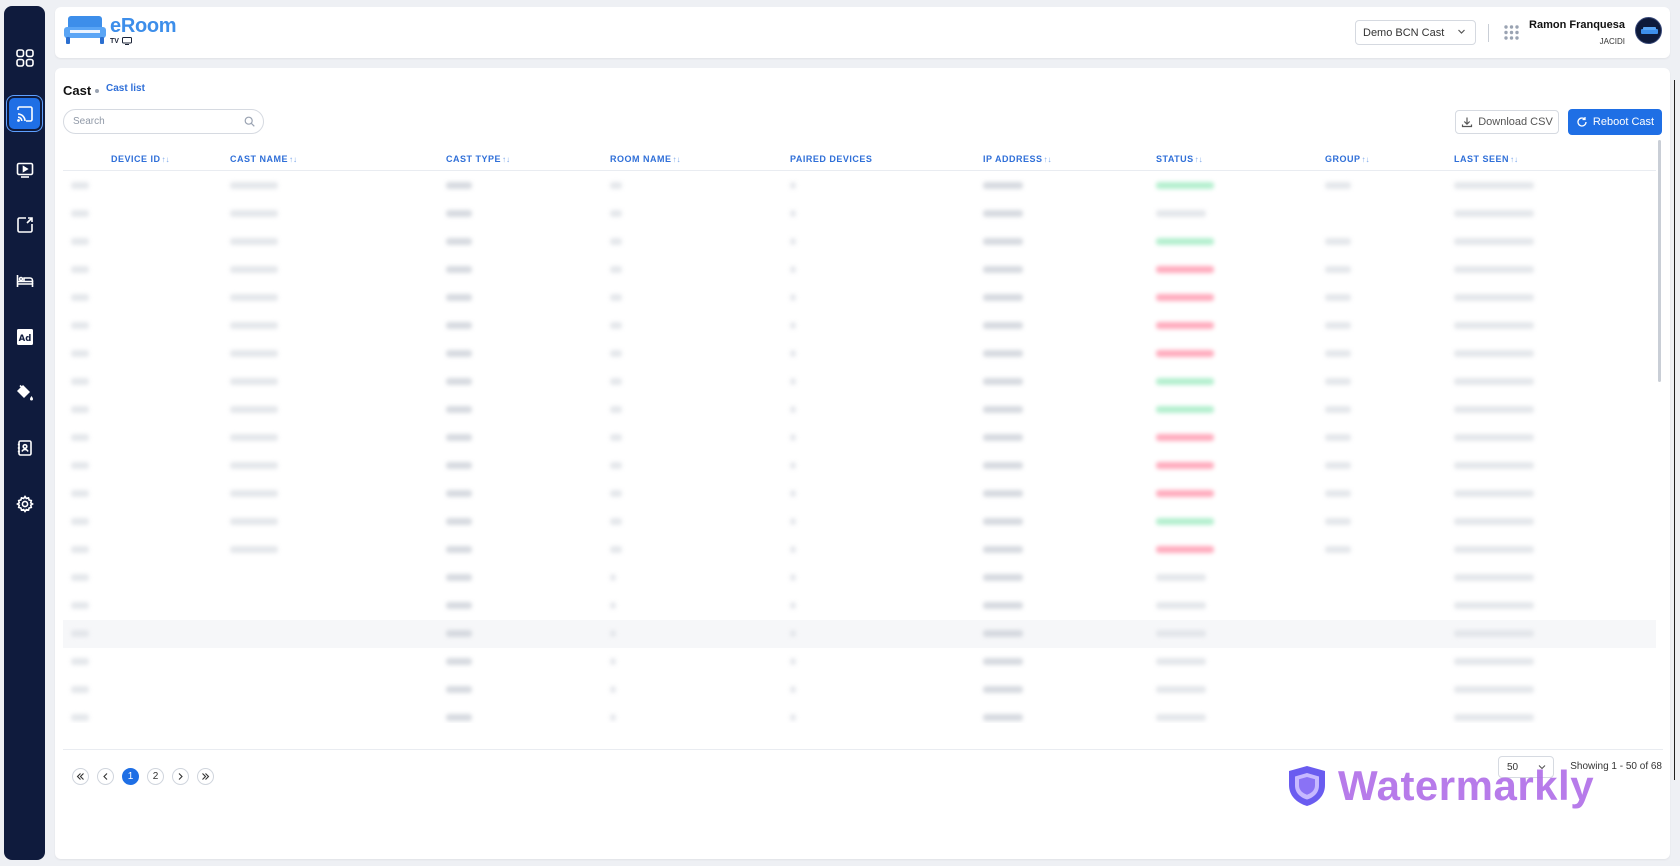  Describe the element at coordinates (24, 169) in the screenshot. I see `sidebar-item-media` at that location.